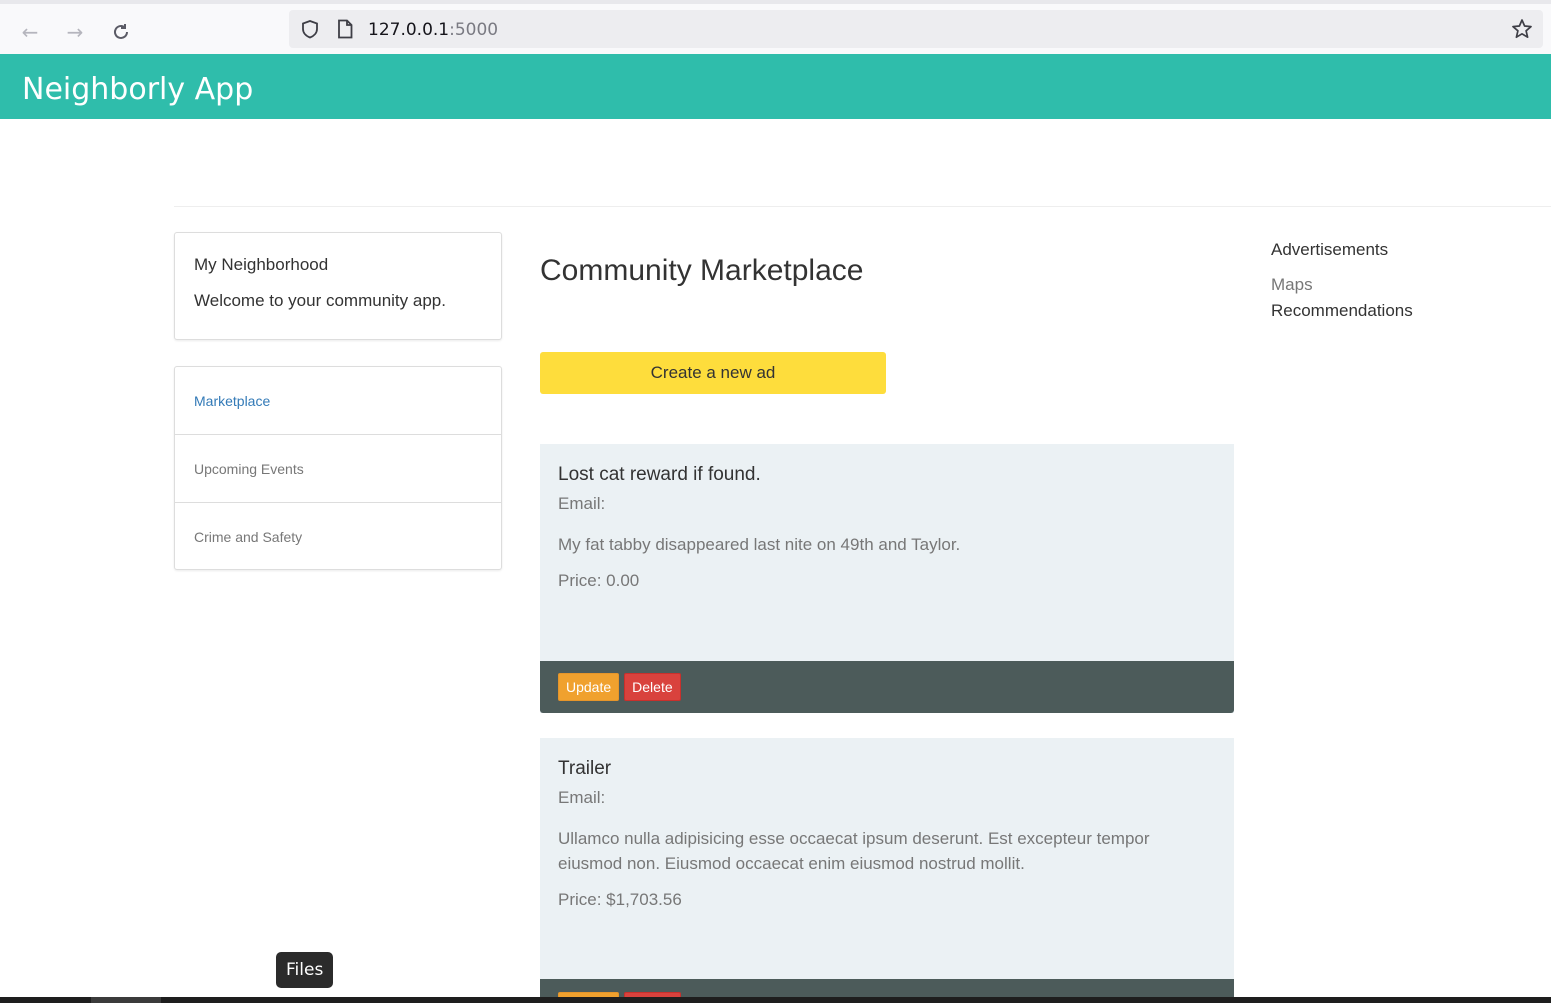 The image size is (1551, 1003). I want to click on create-ad-button: Create a new ad, so click(713, 373).